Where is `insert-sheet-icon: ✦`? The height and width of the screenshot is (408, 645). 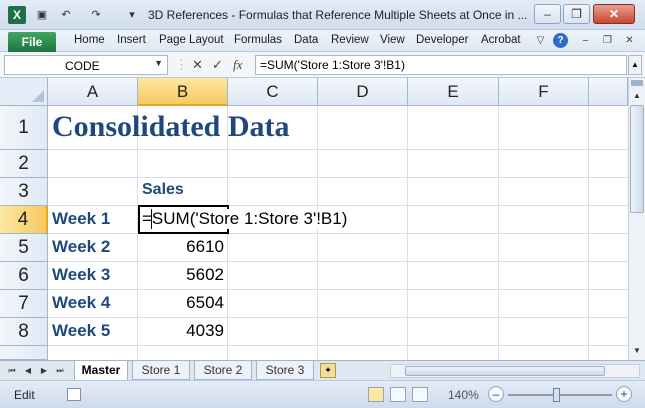 insert-sheet-icon: ✦ is located at coordinates (328, 370).